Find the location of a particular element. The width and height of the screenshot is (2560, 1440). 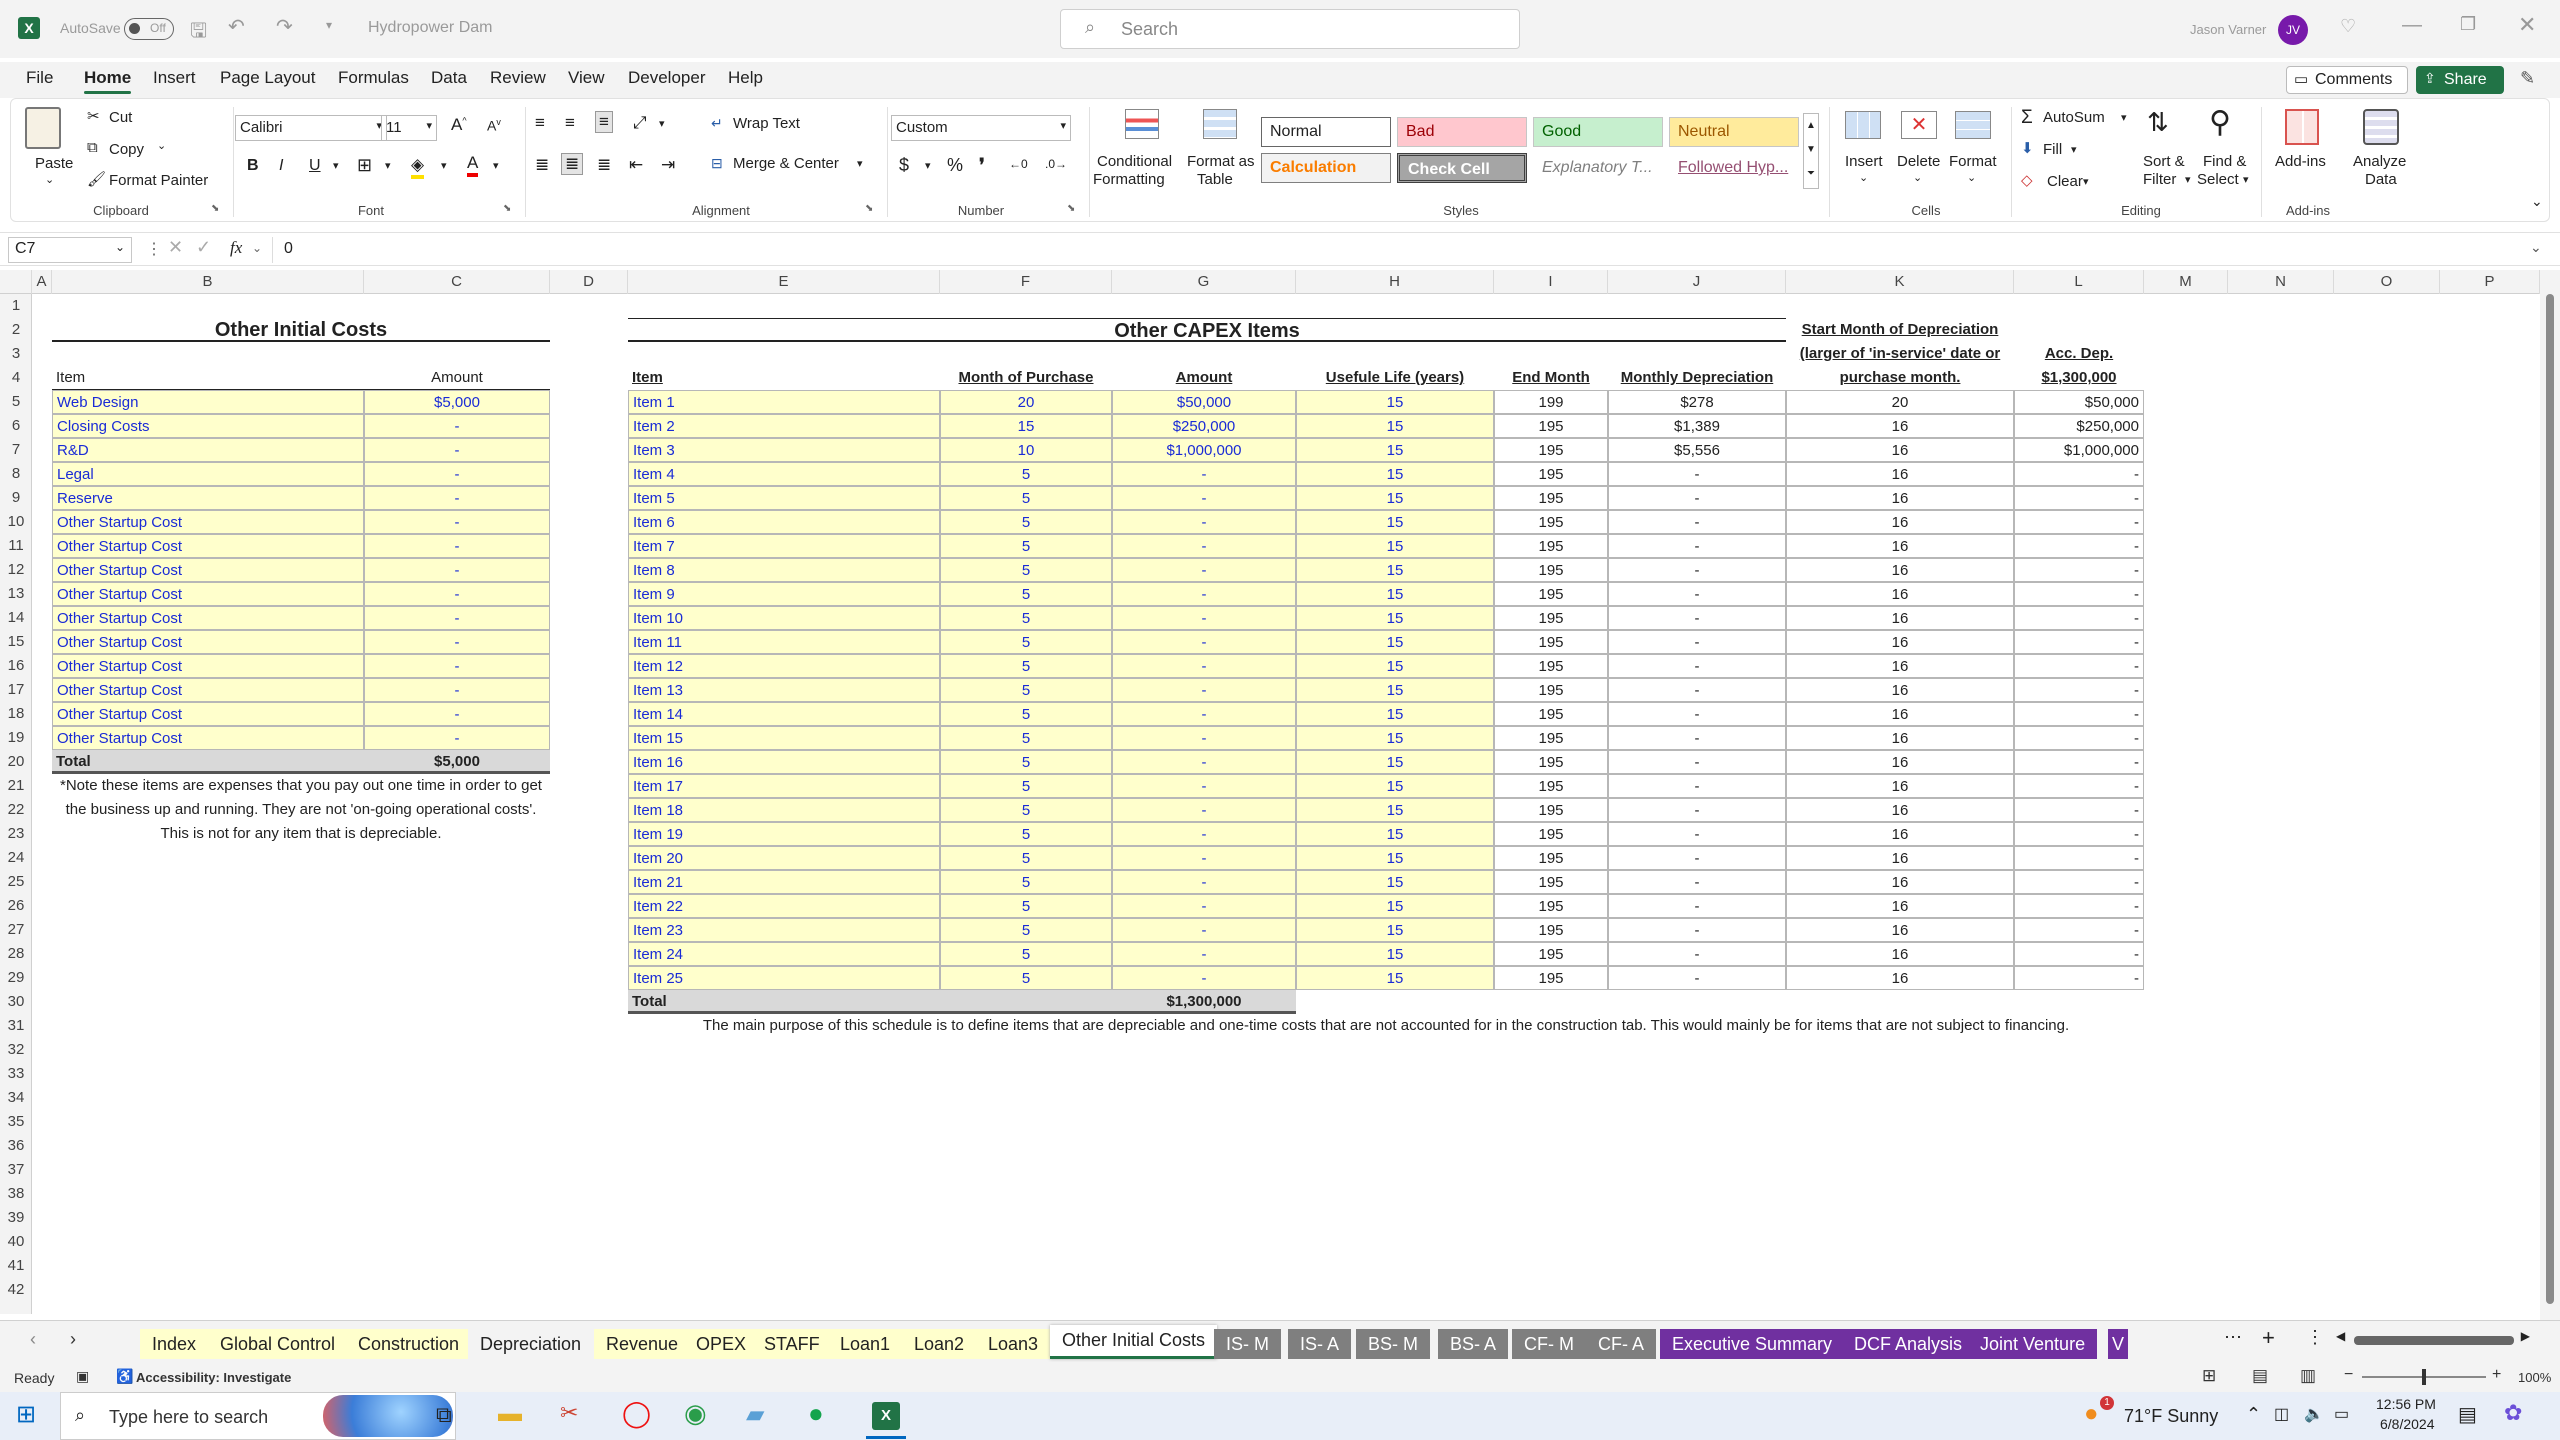

align-middle-icon: ≡ is located at coordinates (570, 123).